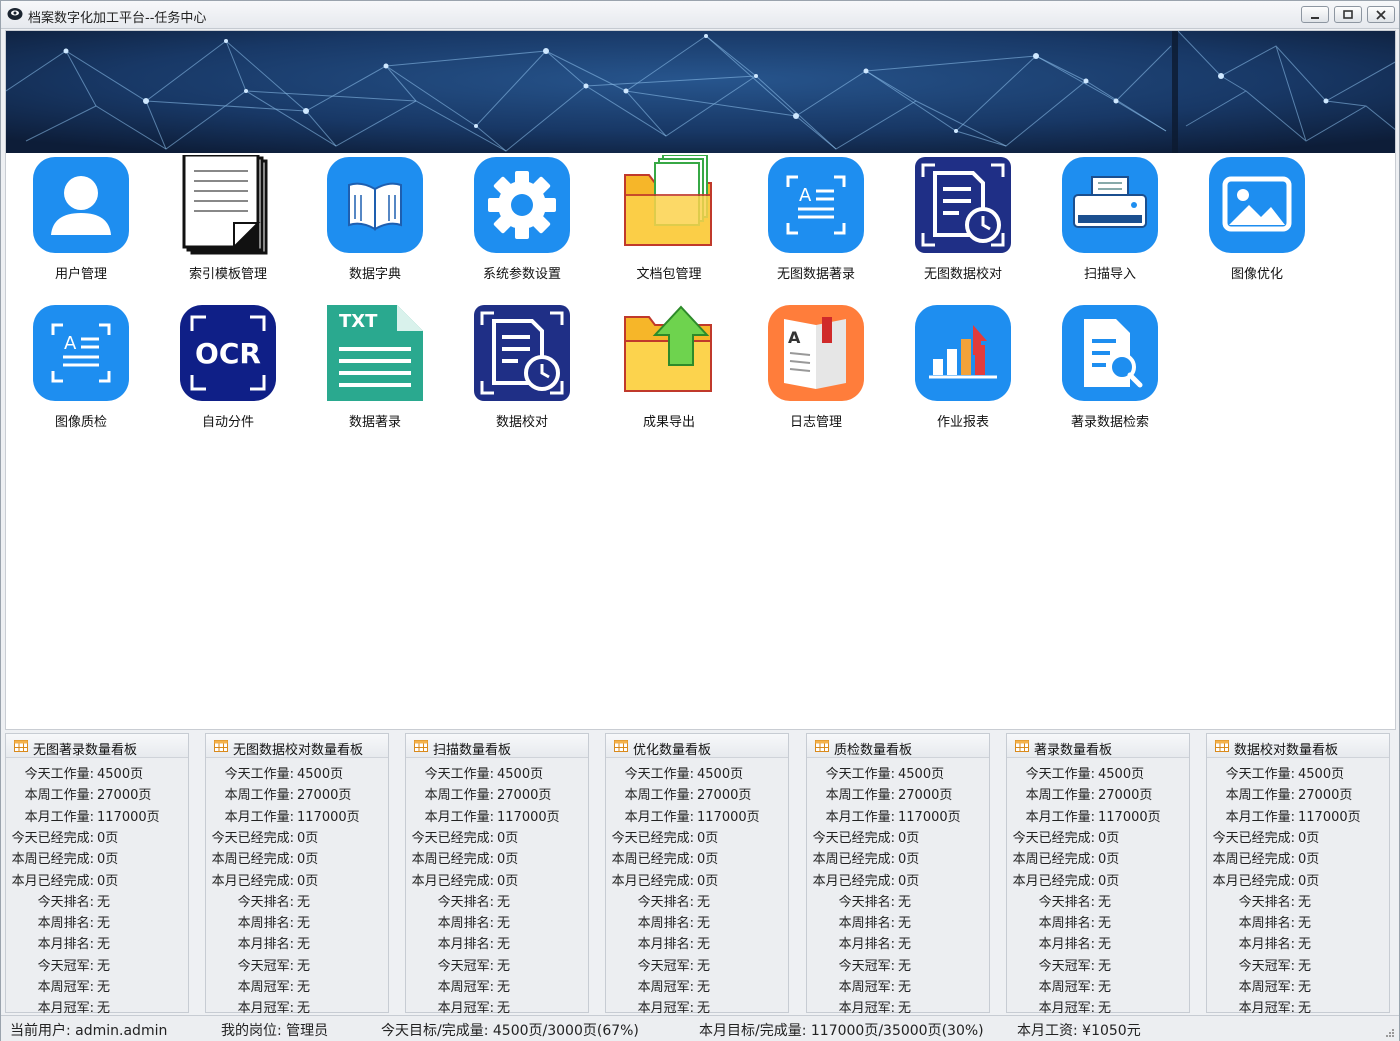 The image size is (1400, 1041). I want to click on board-header: 无图著录数量看板, so click(97, 746).